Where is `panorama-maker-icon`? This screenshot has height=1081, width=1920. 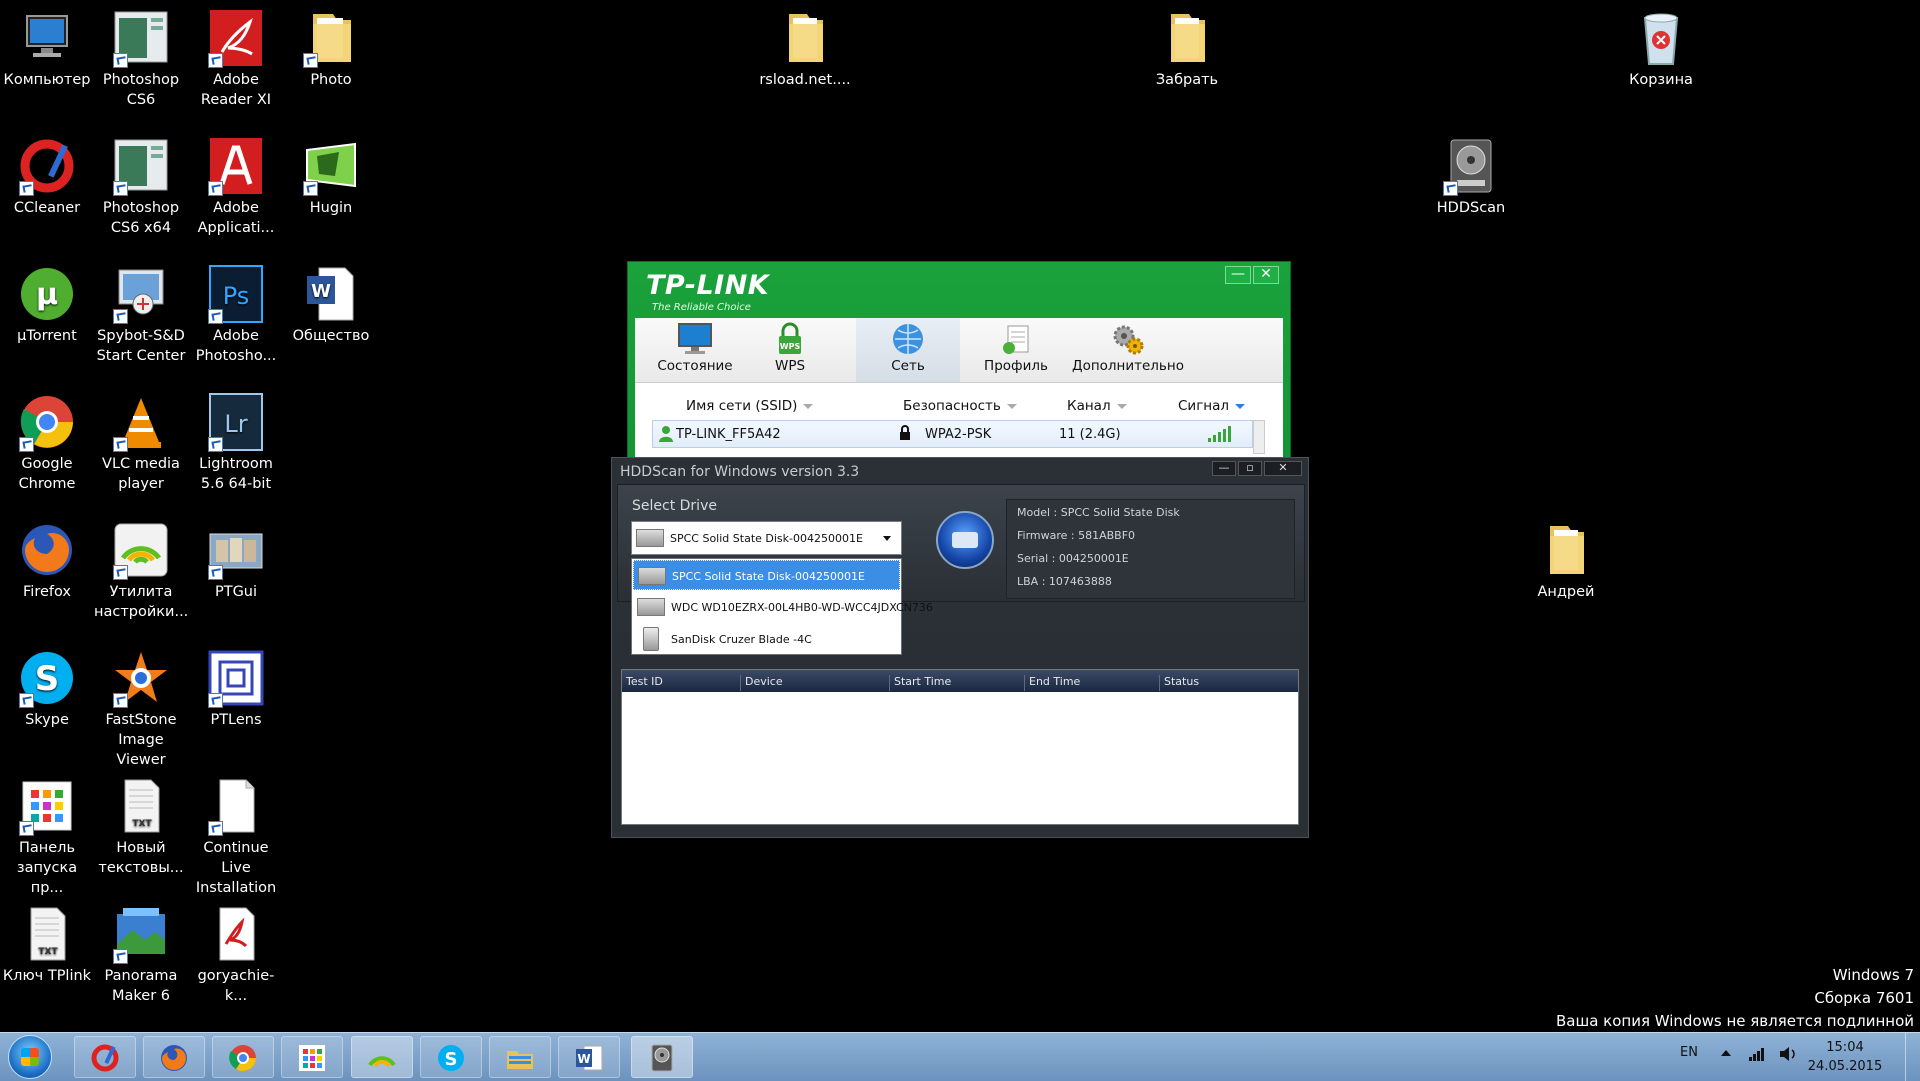
panorama-maker-icon is located at coordinates (141, 934).